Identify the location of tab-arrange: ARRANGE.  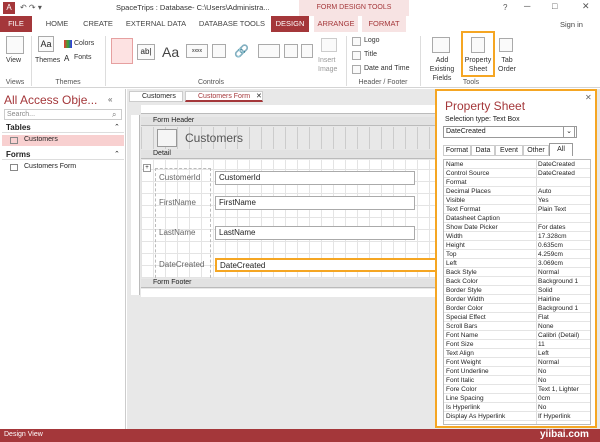
(336, 24).